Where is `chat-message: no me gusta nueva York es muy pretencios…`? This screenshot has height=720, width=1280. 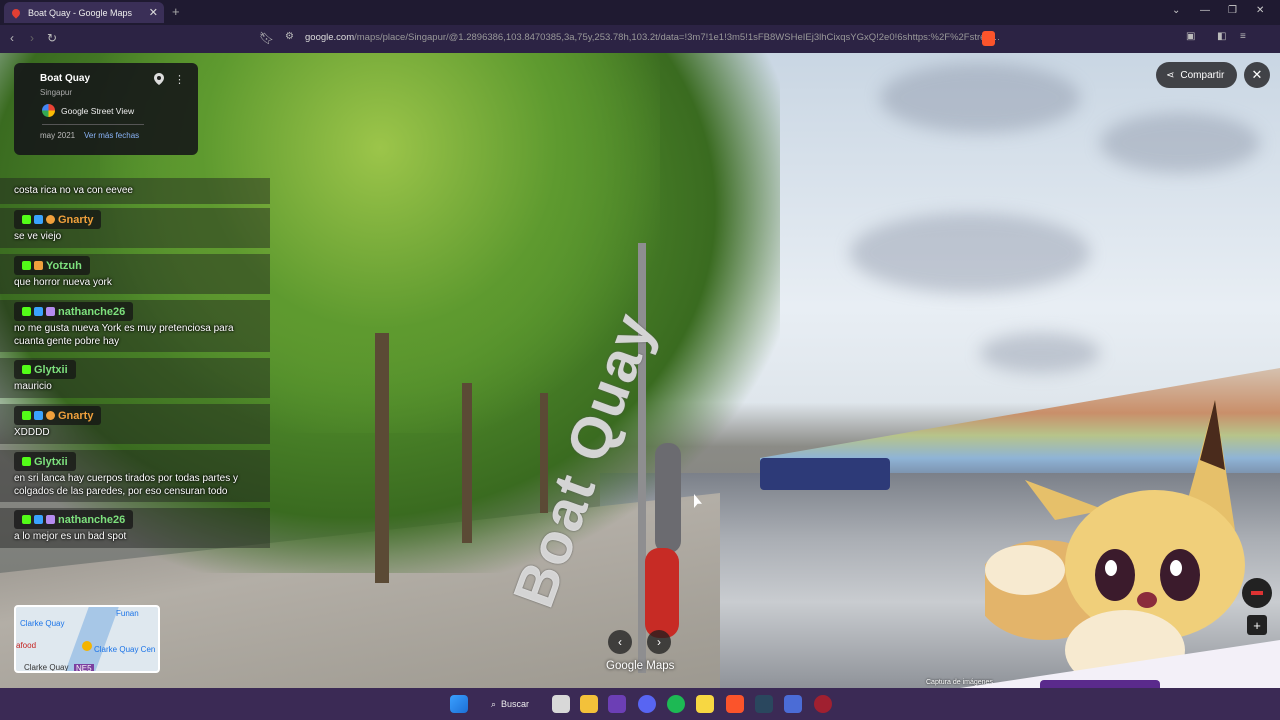 chat-message: no me gusta nueva York es muy pretencios… is located at coordinates (124, 335).